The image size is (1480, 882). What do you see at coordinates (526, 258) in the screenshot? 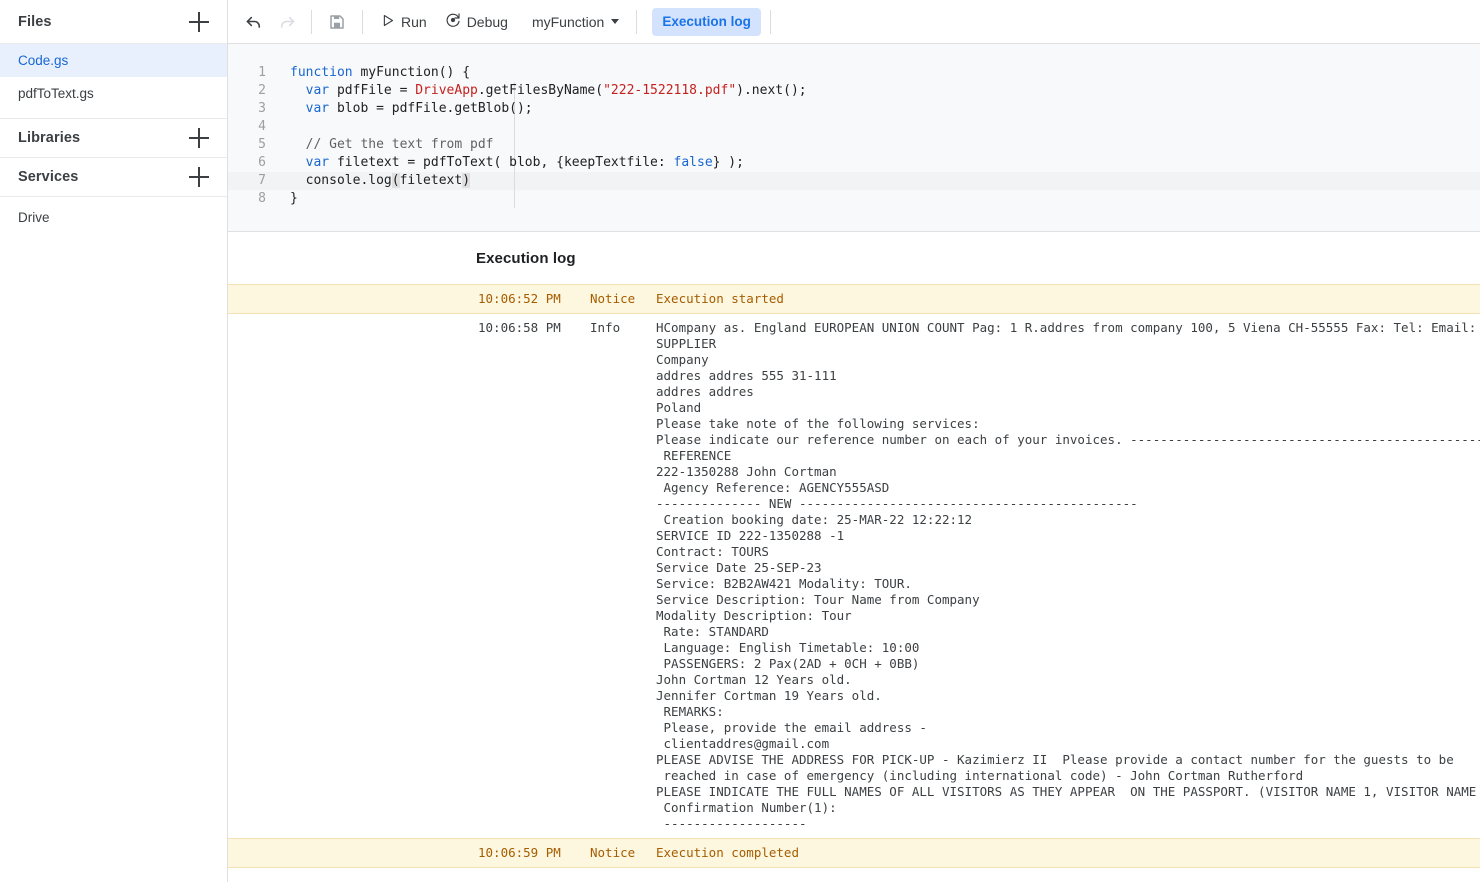
I see `execution-log-title: Execution log` at bounding box center [526, 258].